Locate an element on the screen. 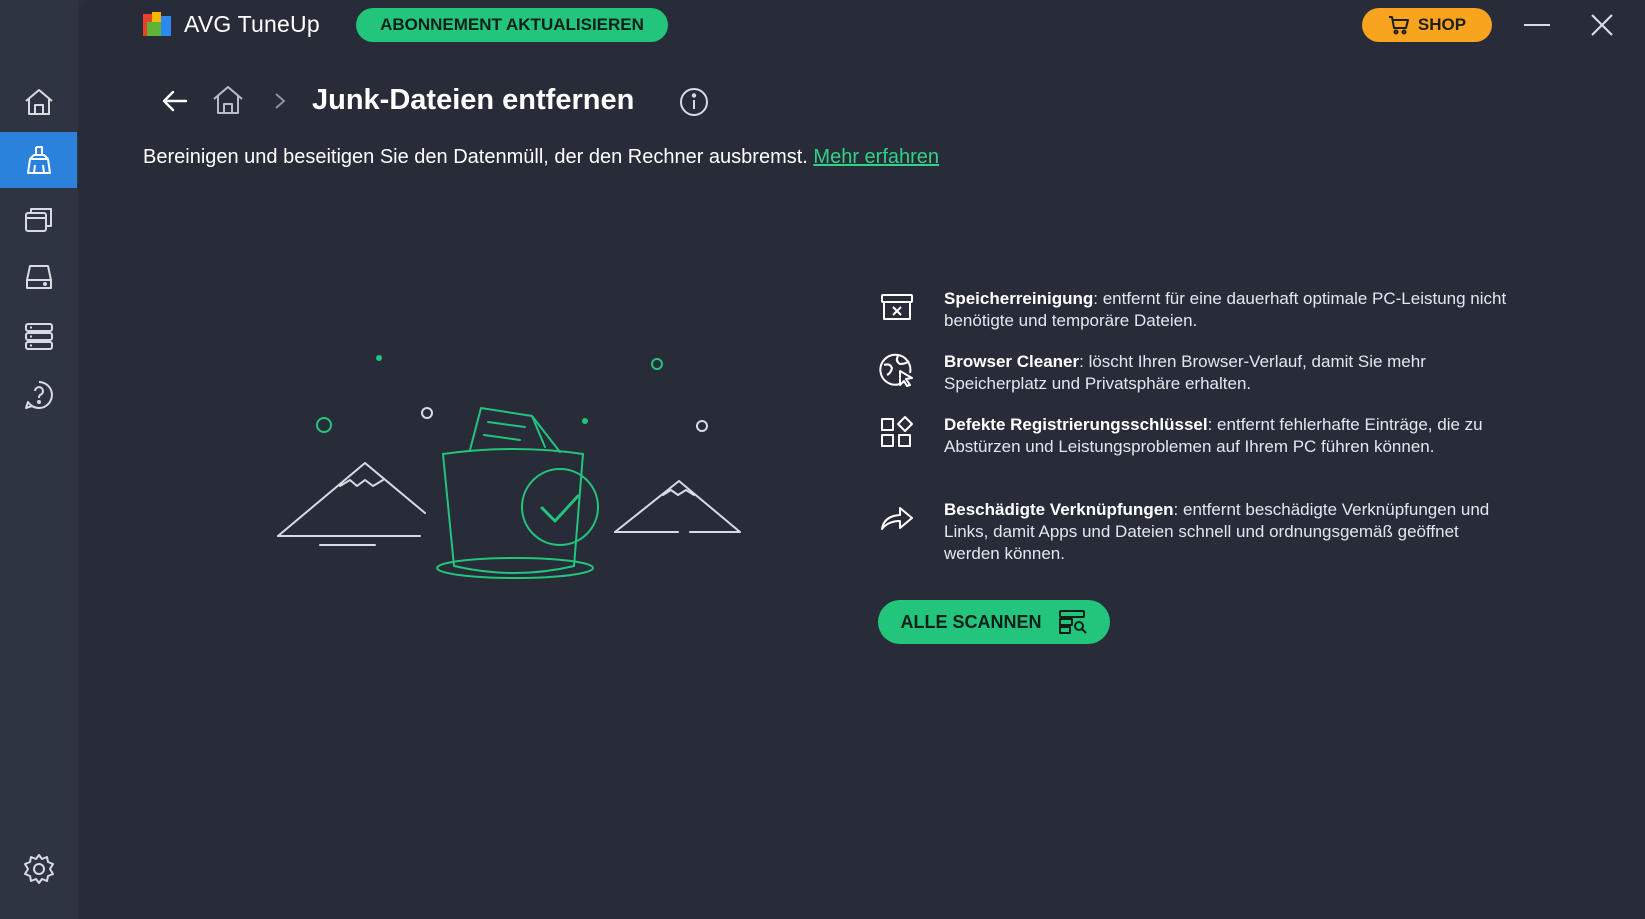 Image resolution: width=1645 pixels, height=919 pixels. sidebar-item-drive is located at coordinates (38, 277).